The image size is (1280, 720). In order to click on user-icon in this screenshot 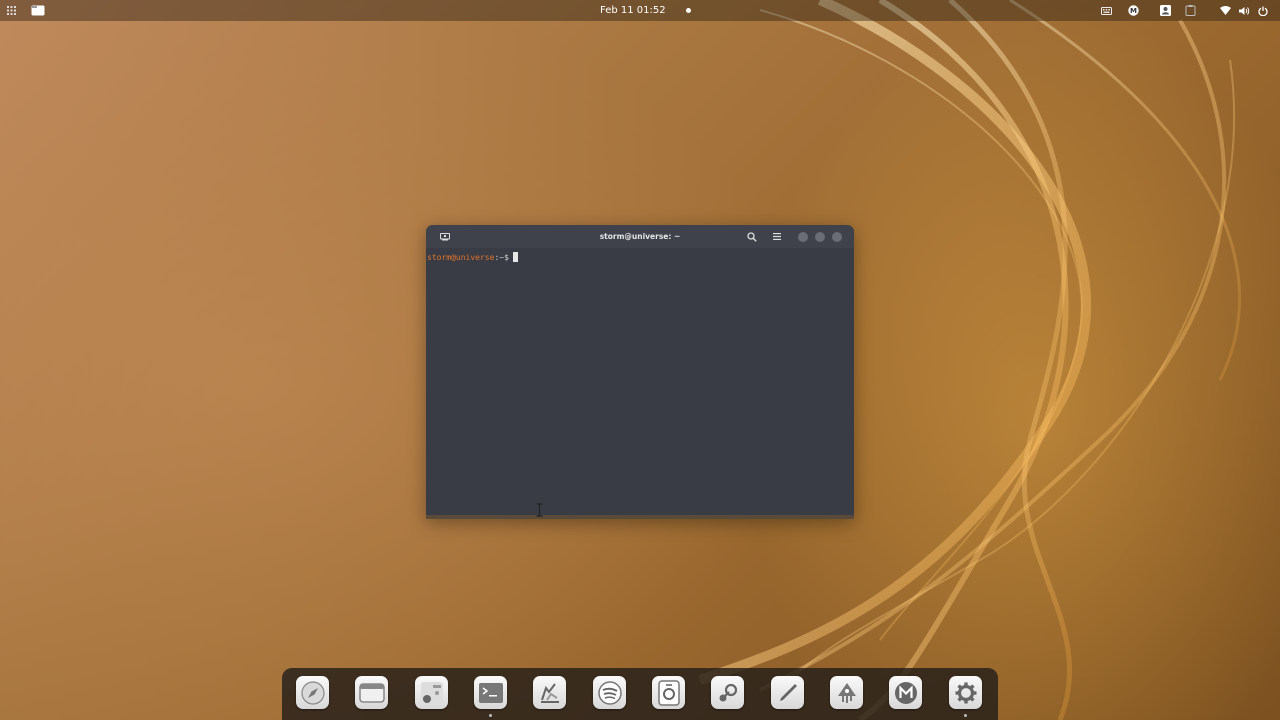, I will do `click(1165, 10)`.